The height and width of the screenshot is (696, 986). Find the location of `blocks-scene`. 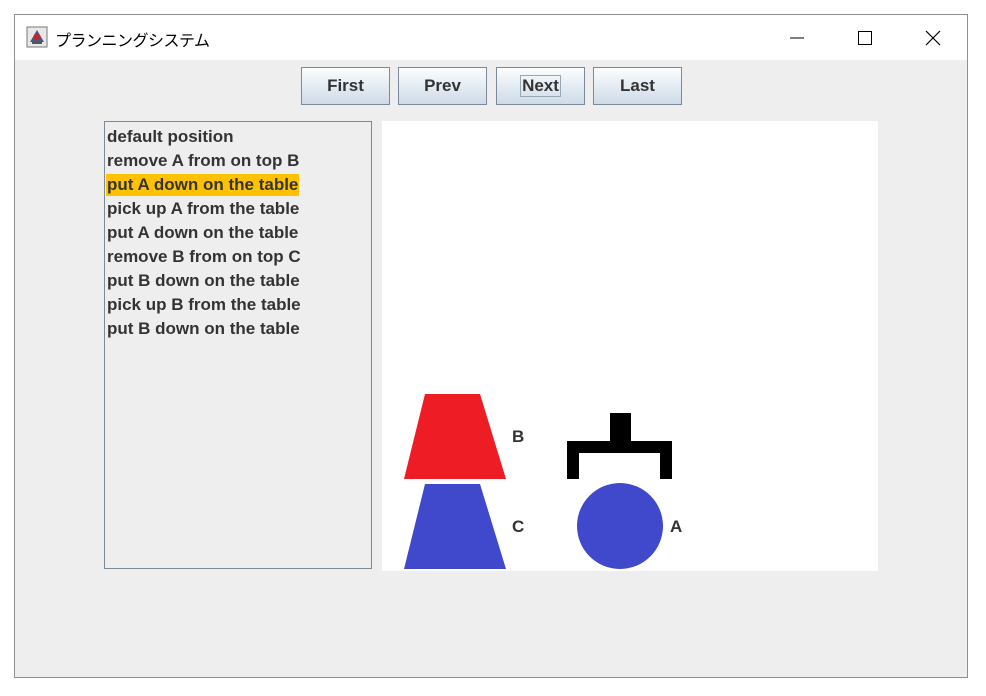

blocks-scene is located at coordinates (538, 481).